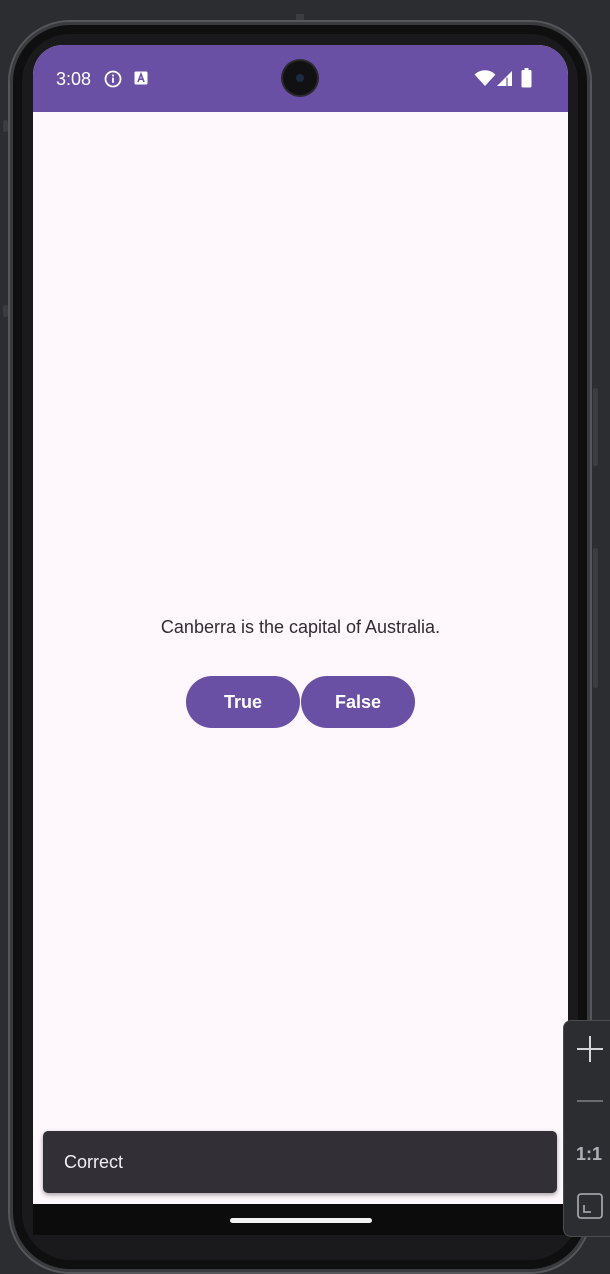 This screenshot has width=610, height=1274. What do you see at coordinates (94, 1162) in the screenshot?
I see `snackbar-message: Correct` at bounding box center [94, 1162].